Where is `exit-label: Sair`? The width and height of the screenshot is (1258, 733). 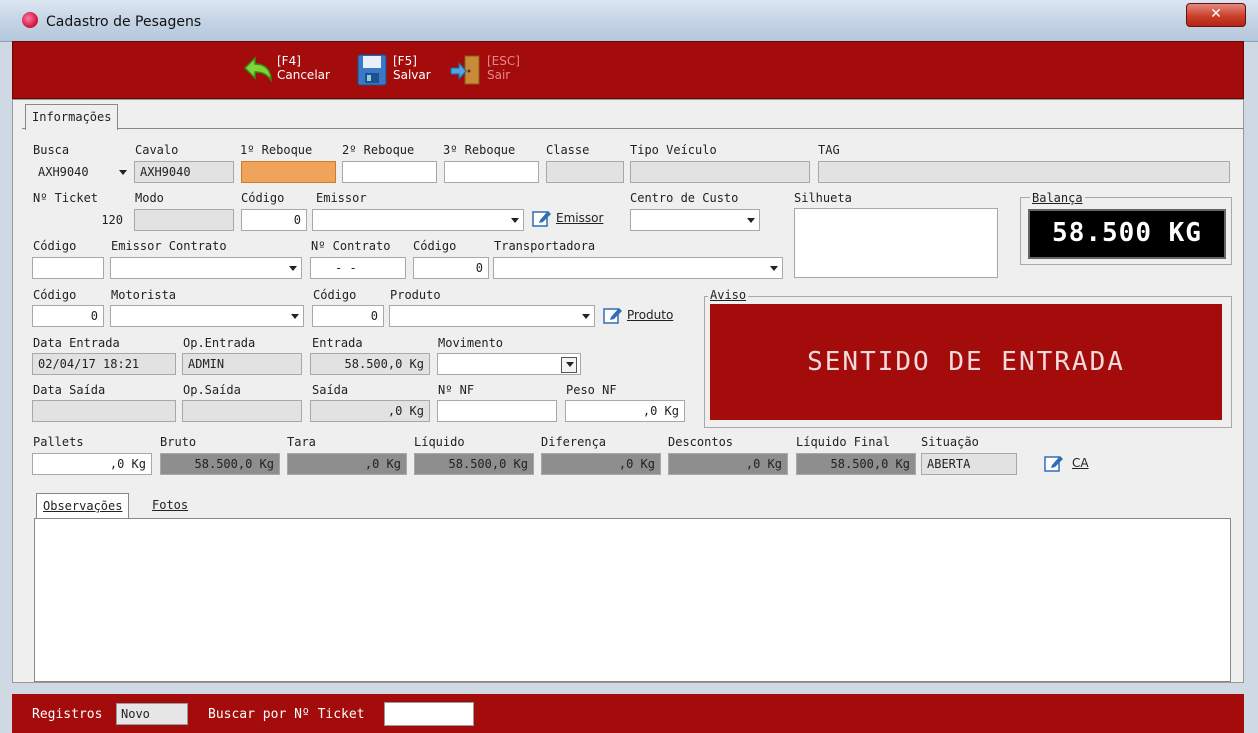 exit-label: Sair is located at coordinates (499, 75).